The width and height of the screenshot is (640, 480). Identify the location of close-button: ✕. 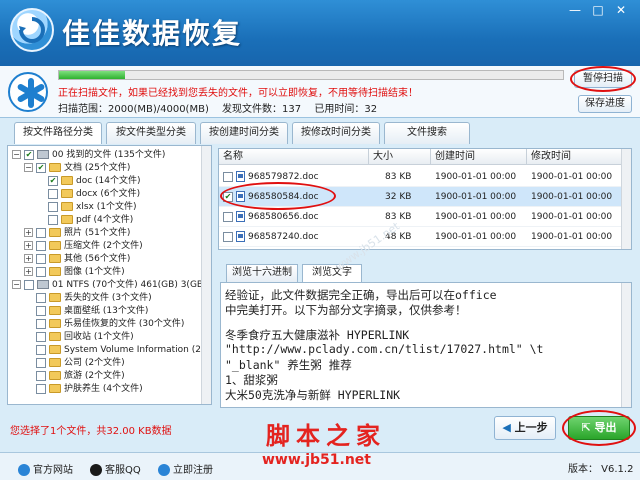
(621, 11).